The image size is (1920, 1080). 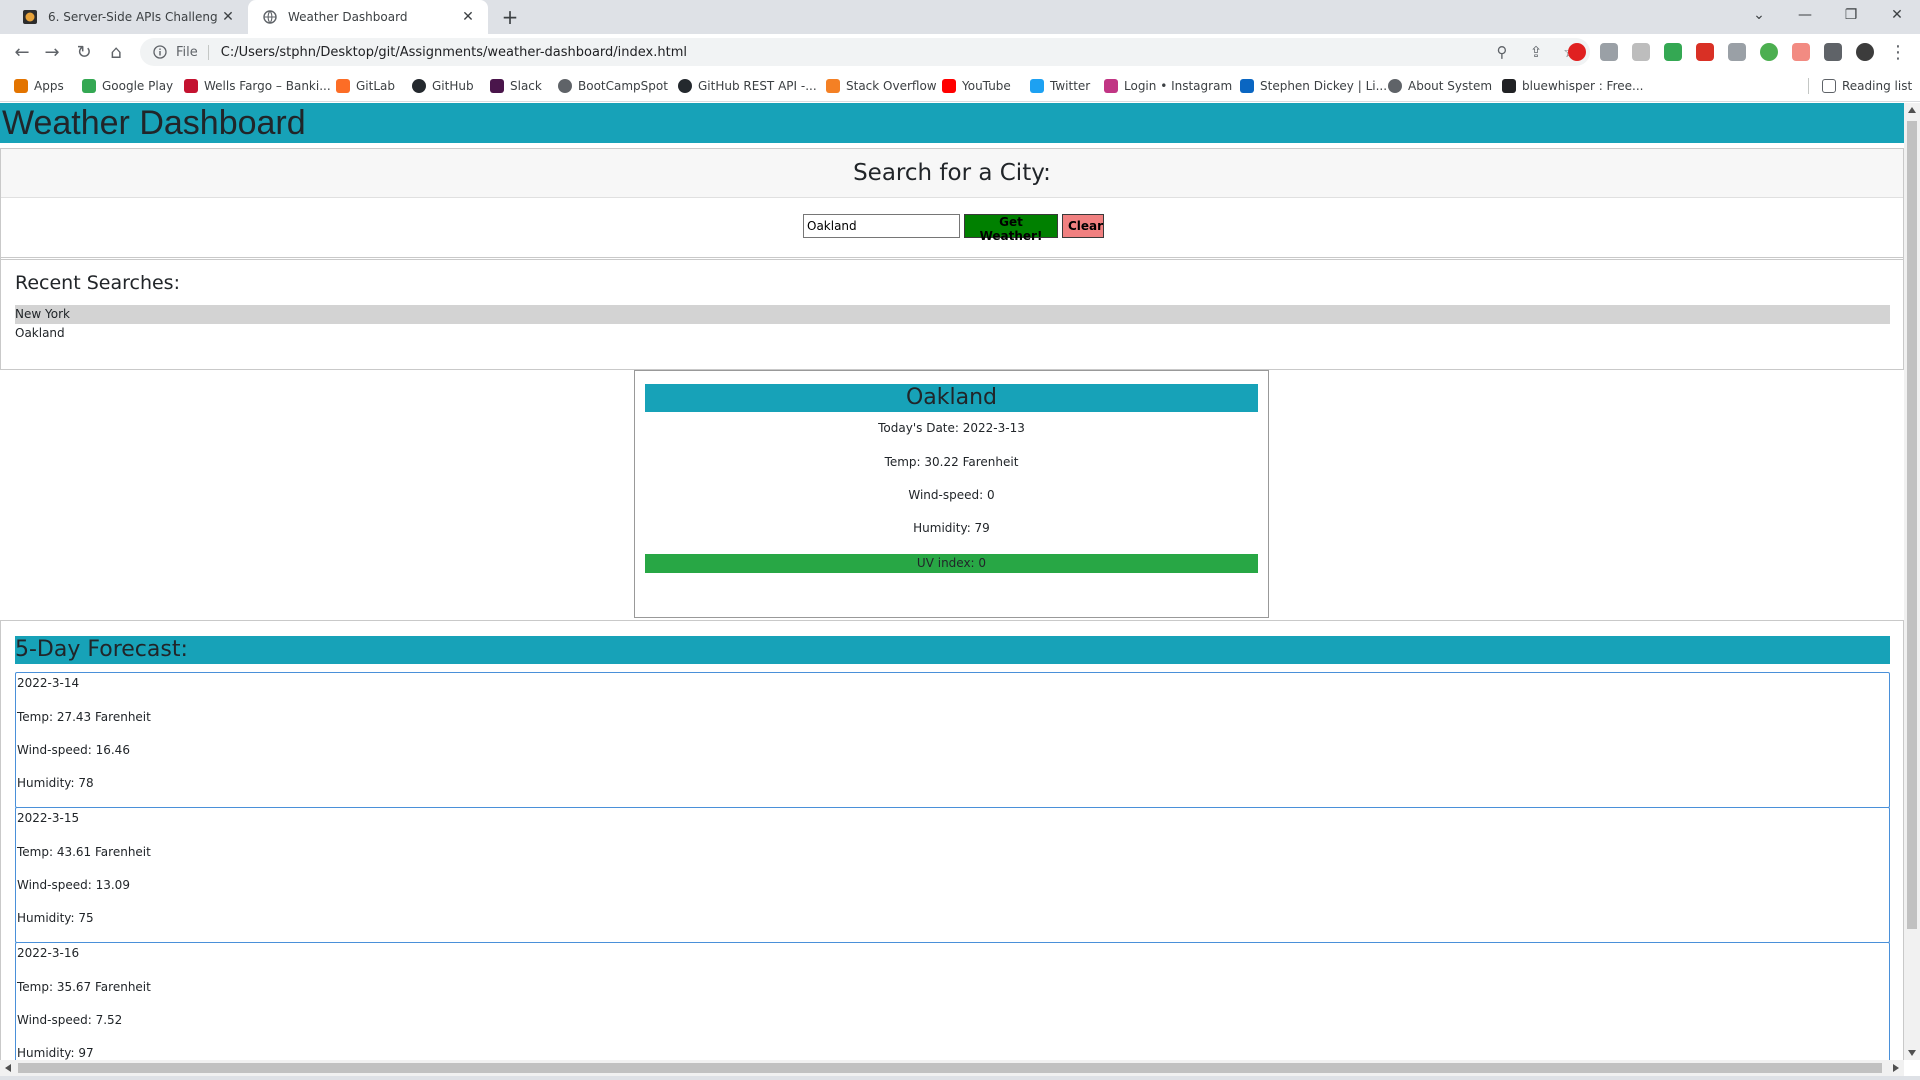 What do you see at coordinates (1509, 86) in the screenshot?
I see `bluewhisper-icon` at bounding box center [1509, 86].